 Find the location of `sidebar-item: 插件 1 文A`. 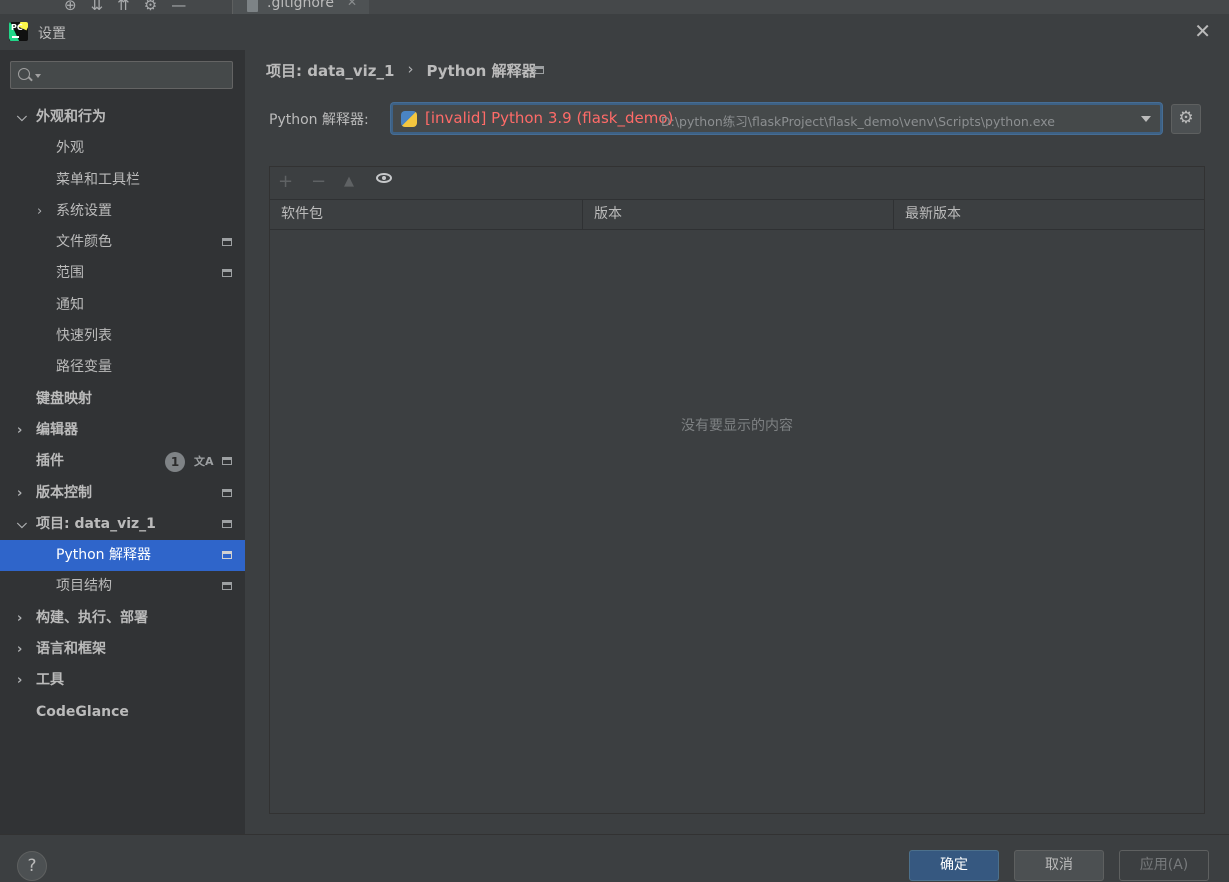

sidebar-item: 插件 1 文A is located at coordinates (122, 461).